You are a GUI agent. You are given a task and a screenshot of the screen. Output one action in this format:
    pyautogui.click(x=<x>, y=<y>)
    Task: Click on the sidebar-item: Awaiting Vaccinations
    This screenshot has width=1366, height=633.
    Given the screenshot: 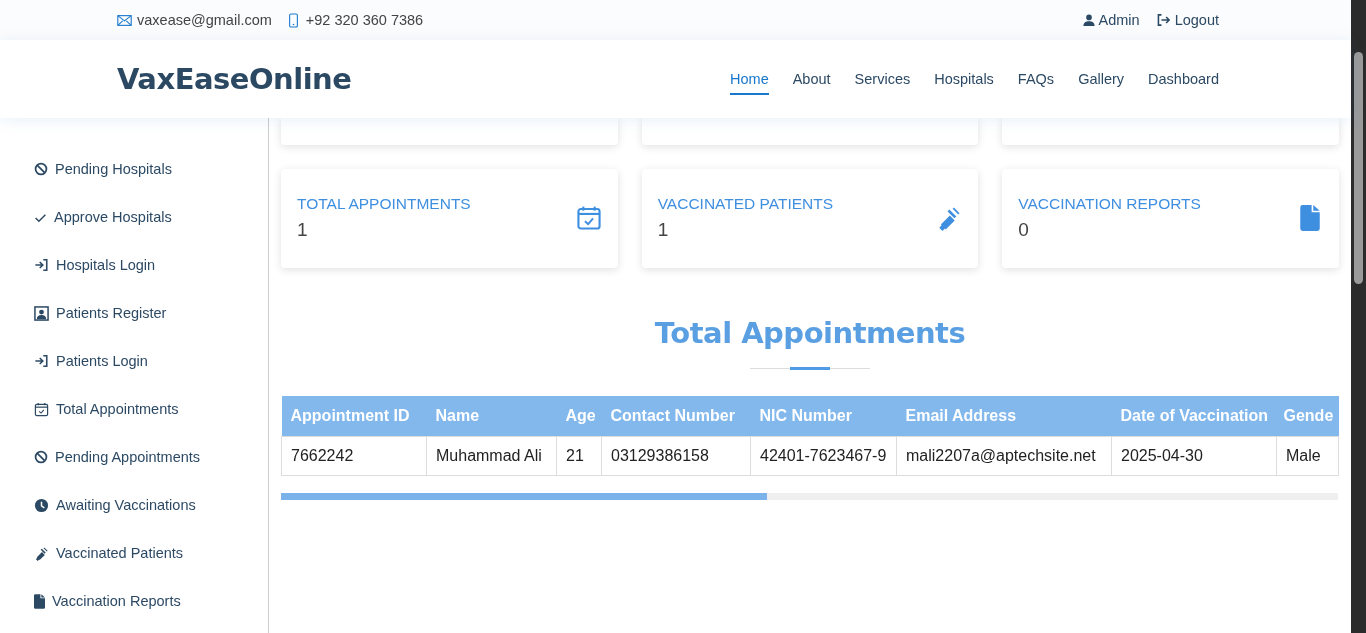 What is the action you would take?
    pyautogui.click(x=134, y=505)
    